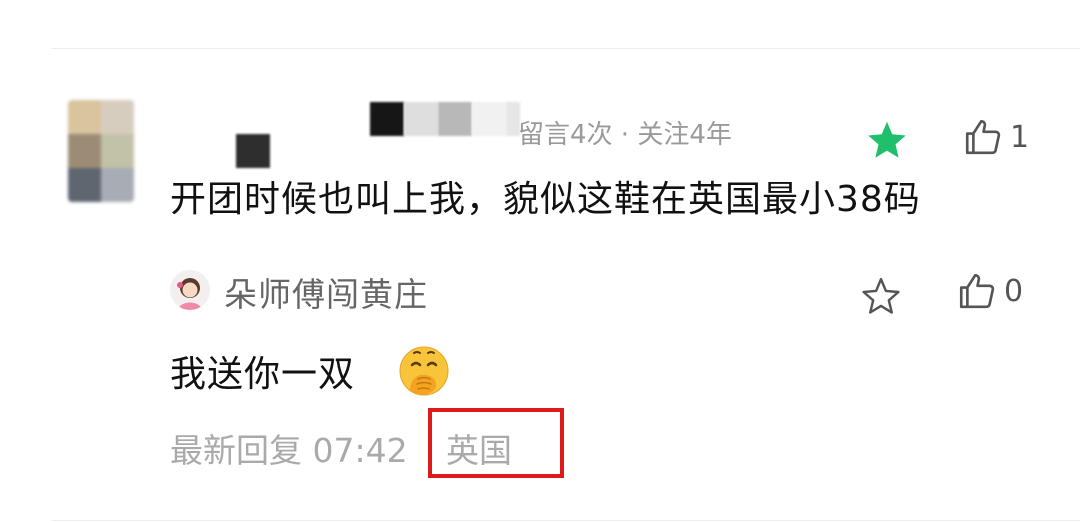  What do you see at coordinates (263, 374) in the screenshot?
I see `reply-text: 我送你一双` at bounding box center [263, 374].